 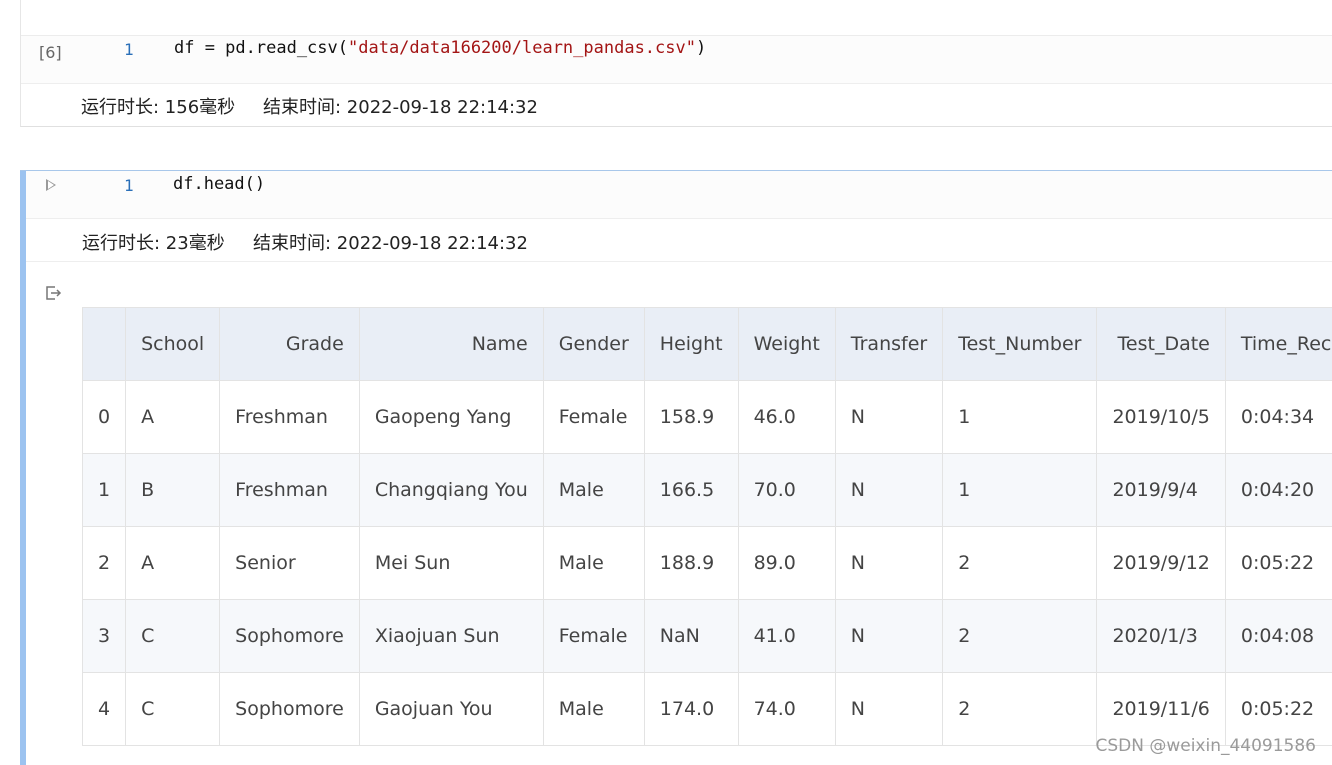 I want to click on table-cell: 188.9, so click(x=691, y=563).